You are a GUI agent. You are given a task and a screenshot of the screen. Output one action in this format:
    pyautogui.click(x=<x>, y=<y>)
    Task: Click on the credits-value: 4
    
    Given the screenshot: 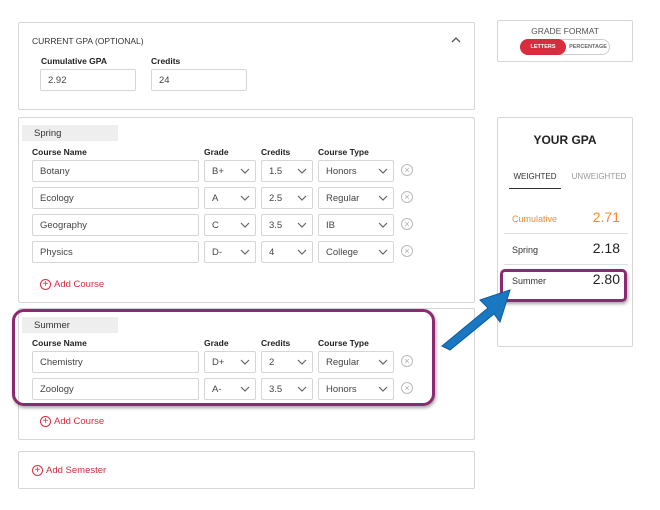 What is the action you would take?
    pyautogui.click(x=272, y=252)
    